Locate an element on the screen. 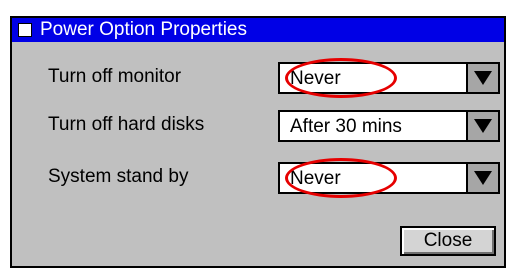  setting-row-monitor: Turn off monitor Never is located at coordinates (258, 78).